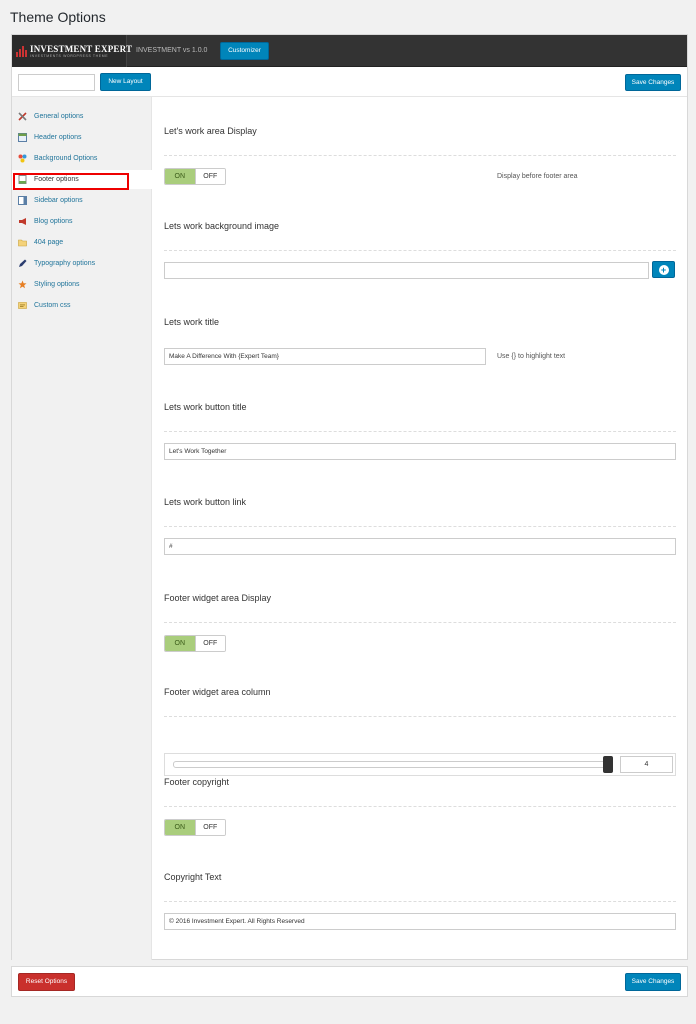 The image size is (696, 1024). What do you see at coordinates (82, 305) in the screenshot?
I see `sidebar-item-custom-css: Custom css` at bounding box center [82, 305].